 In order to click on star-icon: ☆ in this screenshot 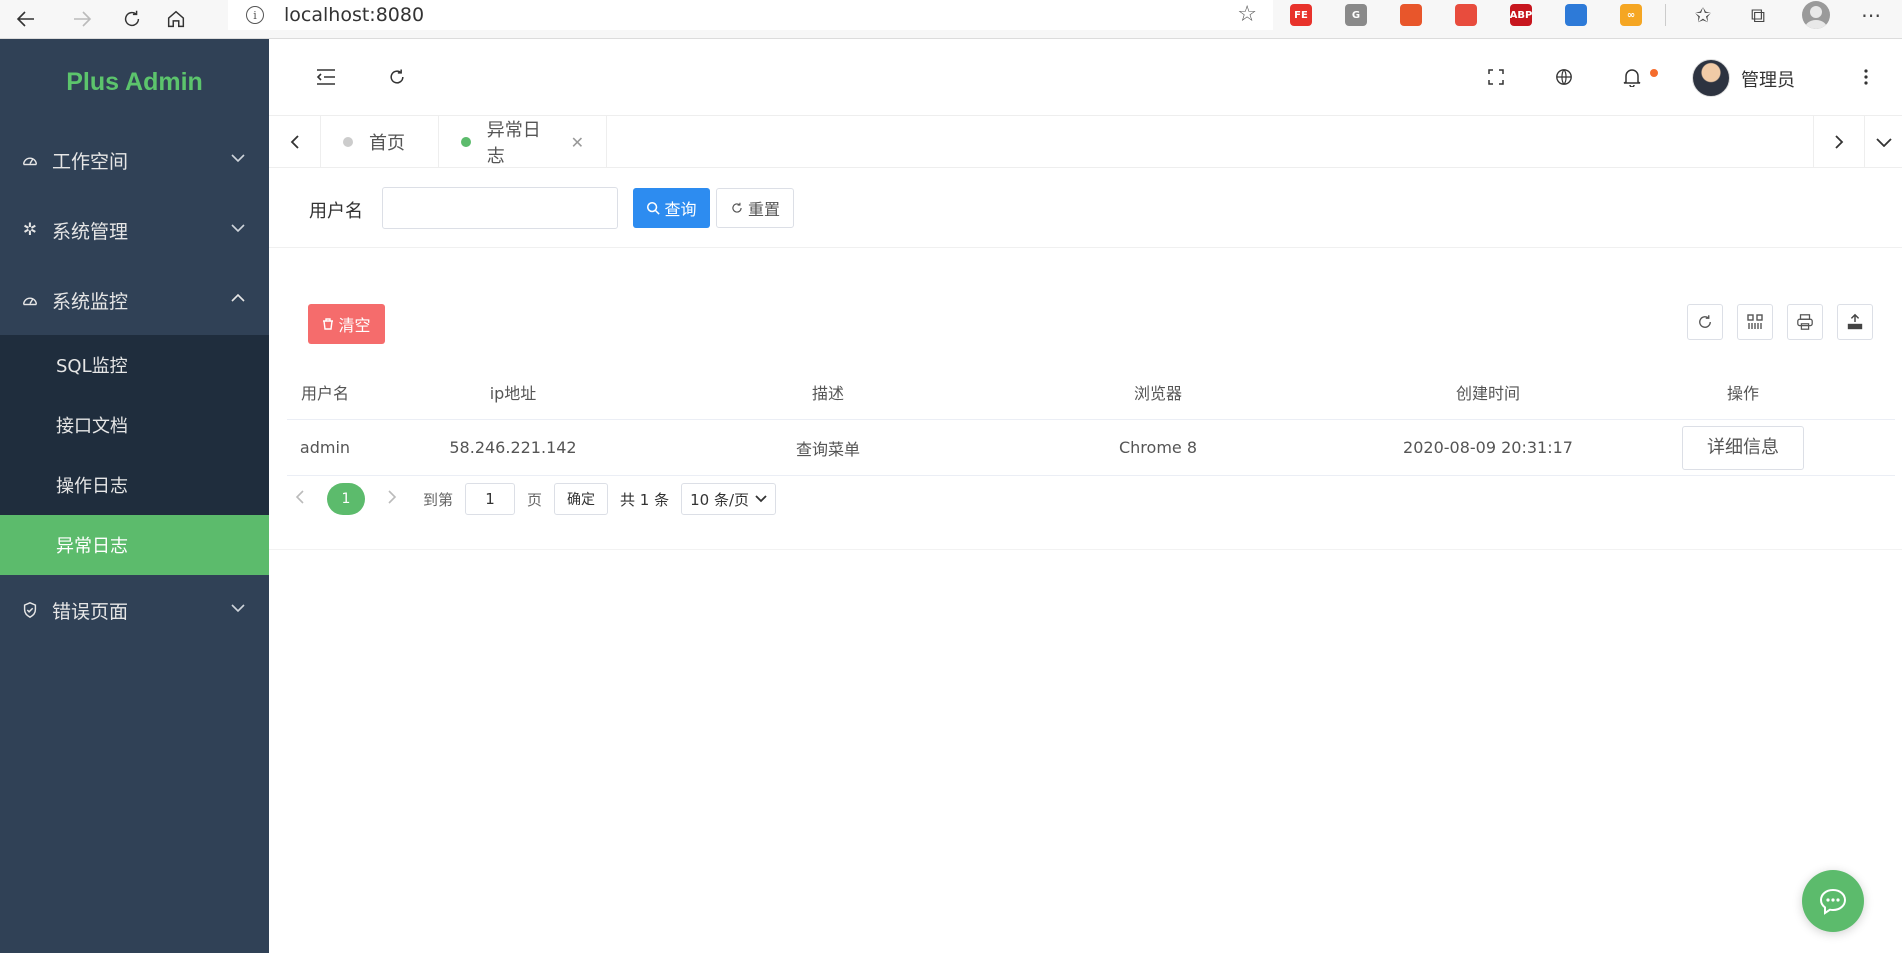, I will do `click(1247, 14)`.